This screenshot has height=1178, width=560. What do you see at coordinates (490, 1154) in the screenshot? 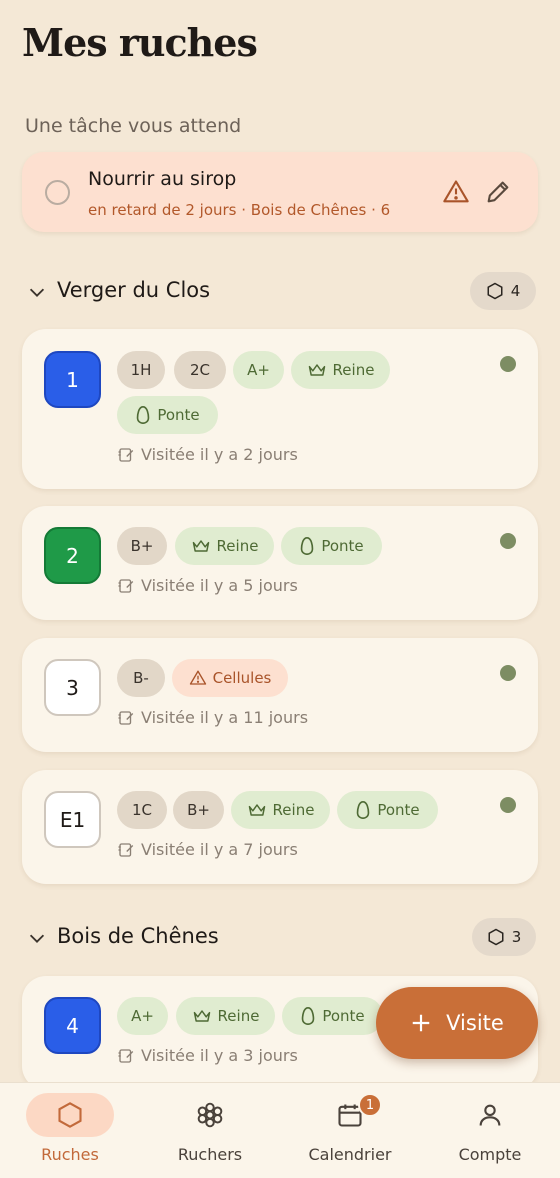
I see `nav-label: Compte` at bounding box center [490, 1154].